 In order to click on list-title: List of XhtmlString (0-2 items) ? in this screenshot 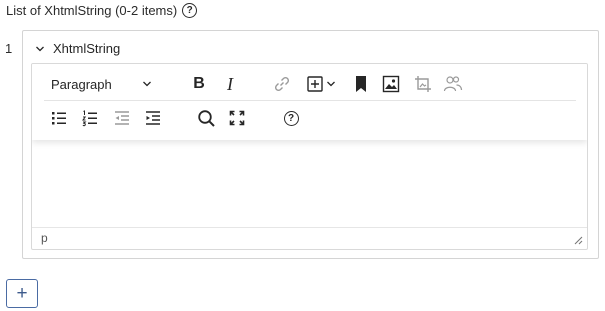, I will do `click(102, 10)`.